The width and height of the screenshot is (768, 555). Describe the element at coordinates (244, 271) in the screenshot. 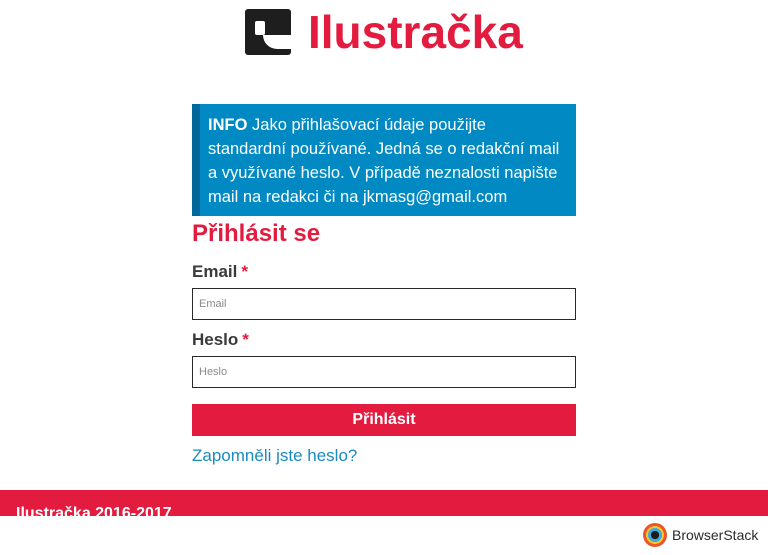

I see `email-required-marker: *` at that location.